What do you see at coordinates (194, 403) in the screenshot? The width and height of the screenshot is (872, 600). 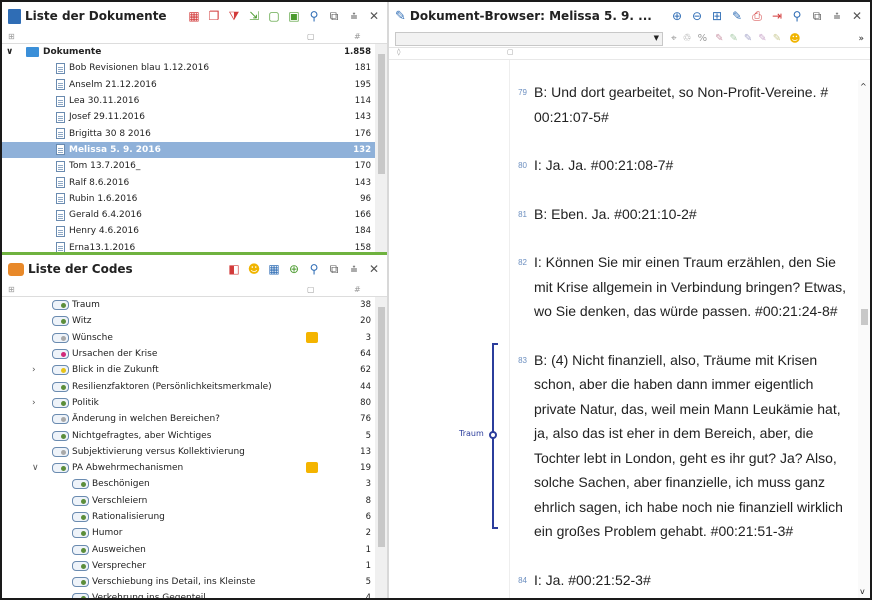 I see `code-row: › Politik 80` at bounding box center [194, 403].